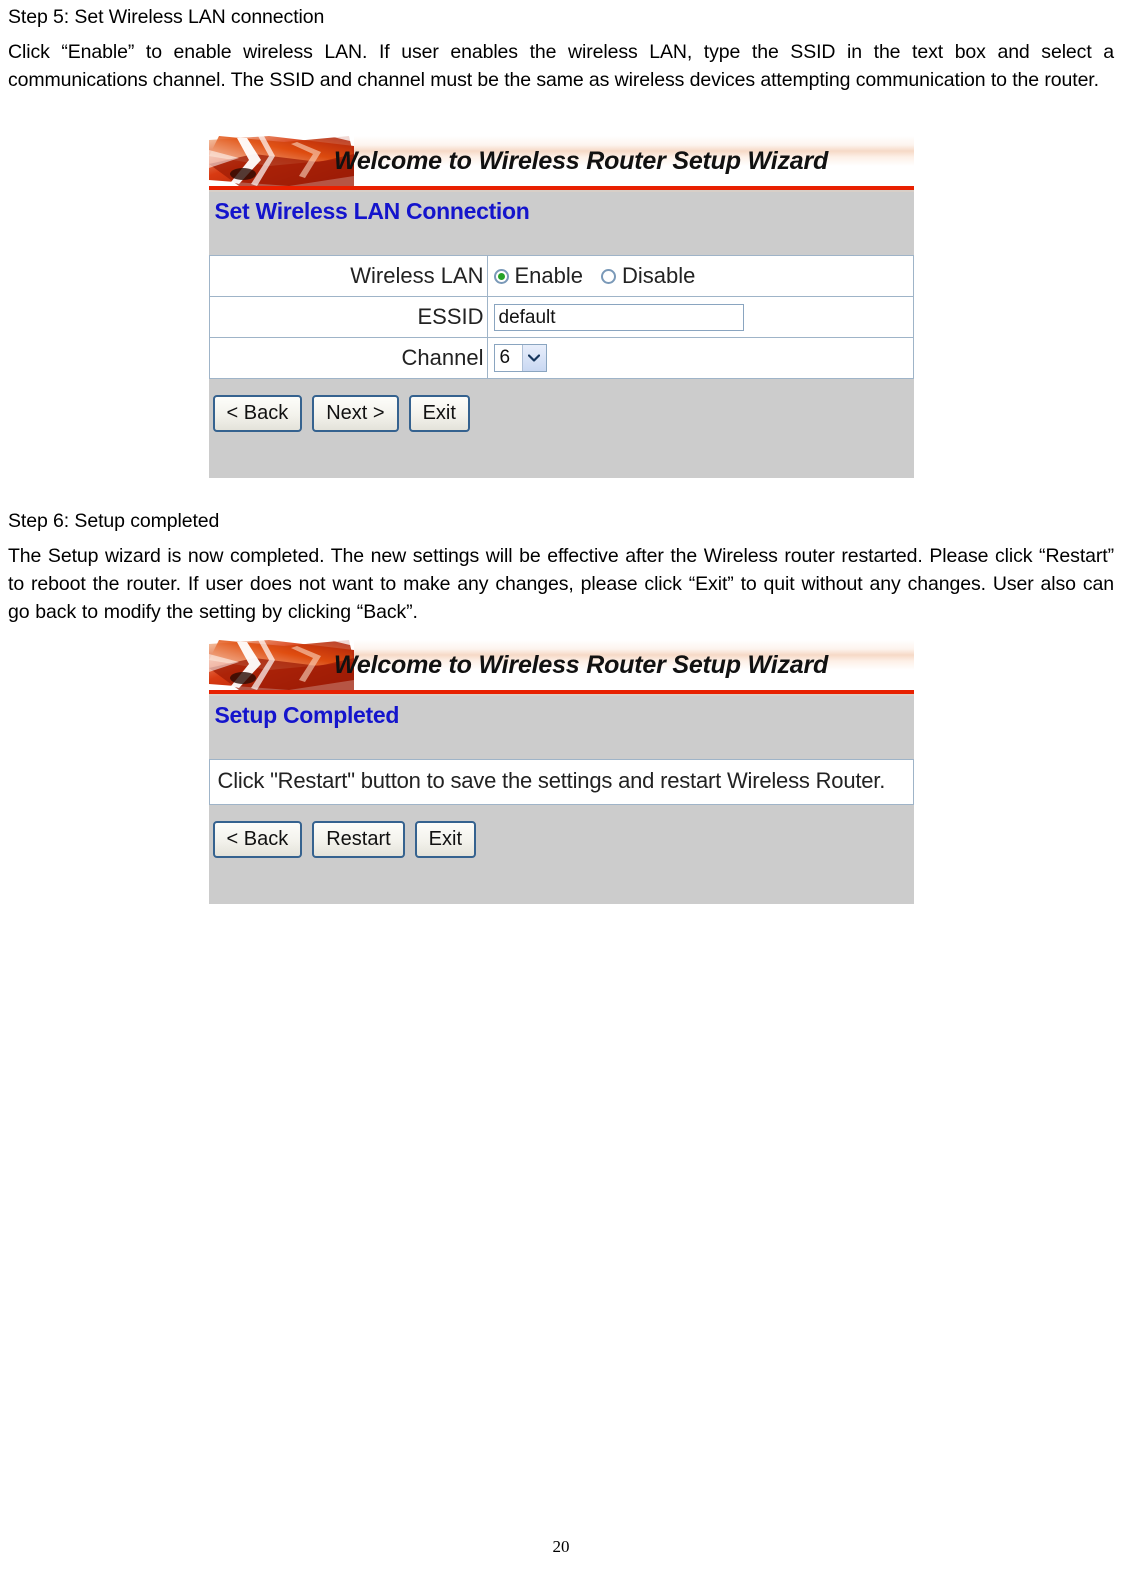 The image size is (1122, 1569). Describe the element at coordinates (561, 405) in the screenshot. I see `wizard-button-bar: < Back Next > Exit` at that location.